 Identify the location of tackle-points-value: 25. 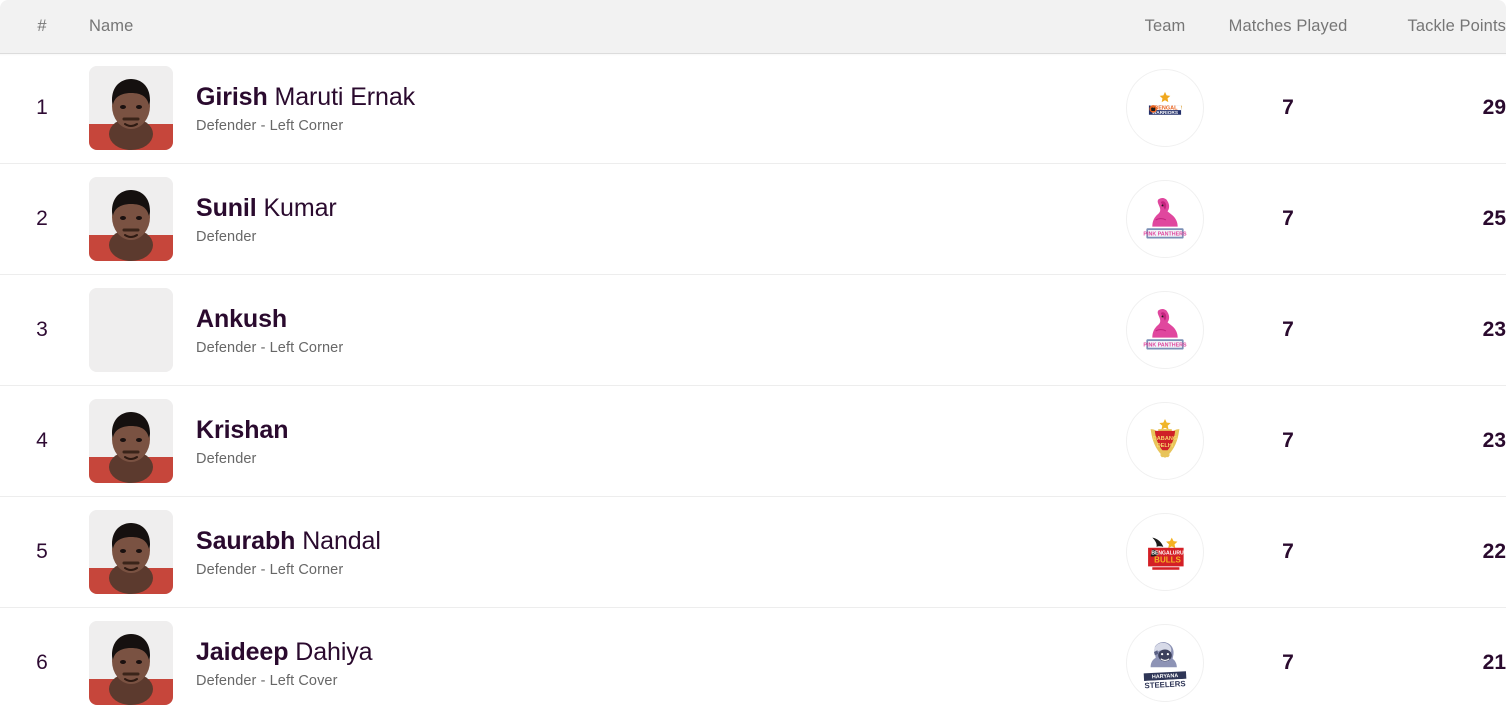
(1494, 218).